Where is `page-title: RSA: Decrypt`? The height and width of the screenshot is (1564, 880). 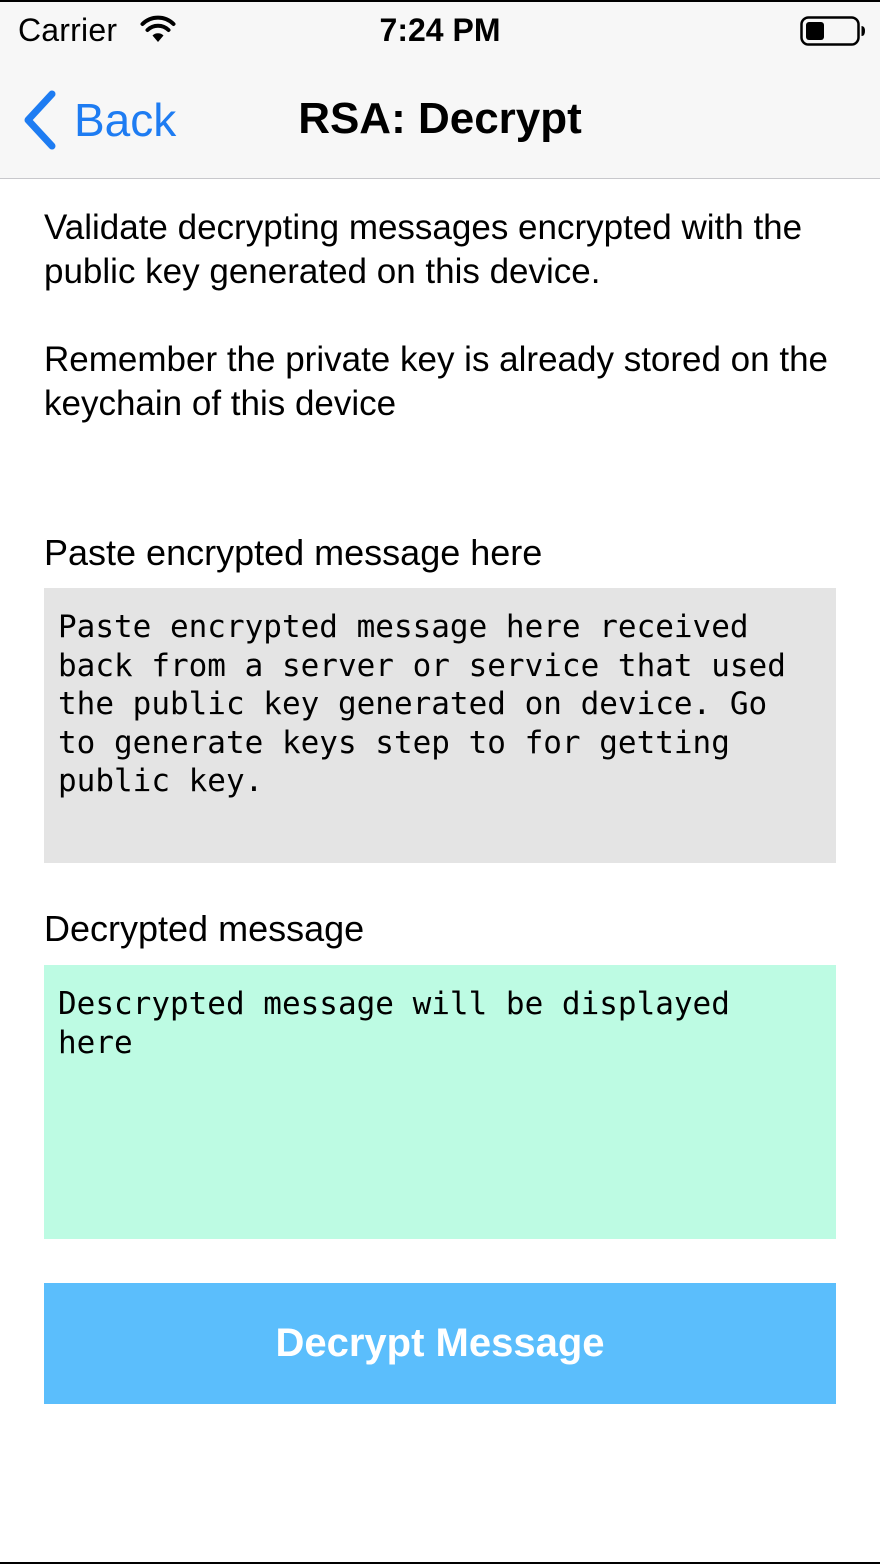 page-title: RSA: Decrypt is located at coordinates (440, 118).